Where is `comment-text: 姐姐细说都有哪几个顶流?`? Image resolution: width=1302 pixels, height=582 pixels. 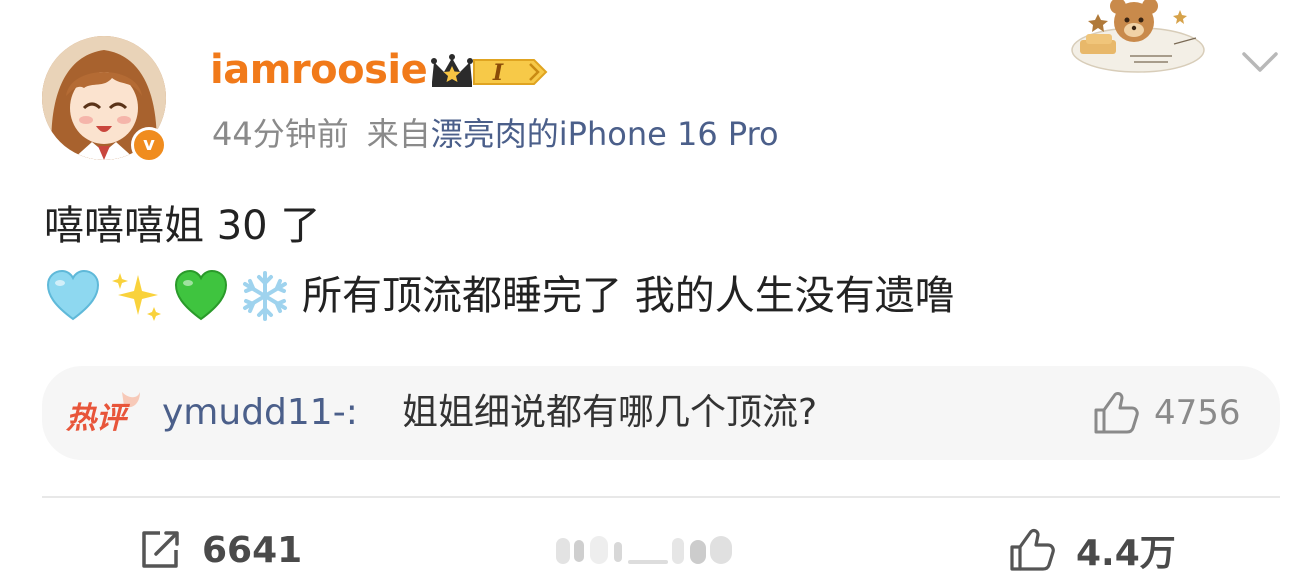
comment-text: 姐姐细说都有哪几个顶流? is located at coordinates (610, 412).